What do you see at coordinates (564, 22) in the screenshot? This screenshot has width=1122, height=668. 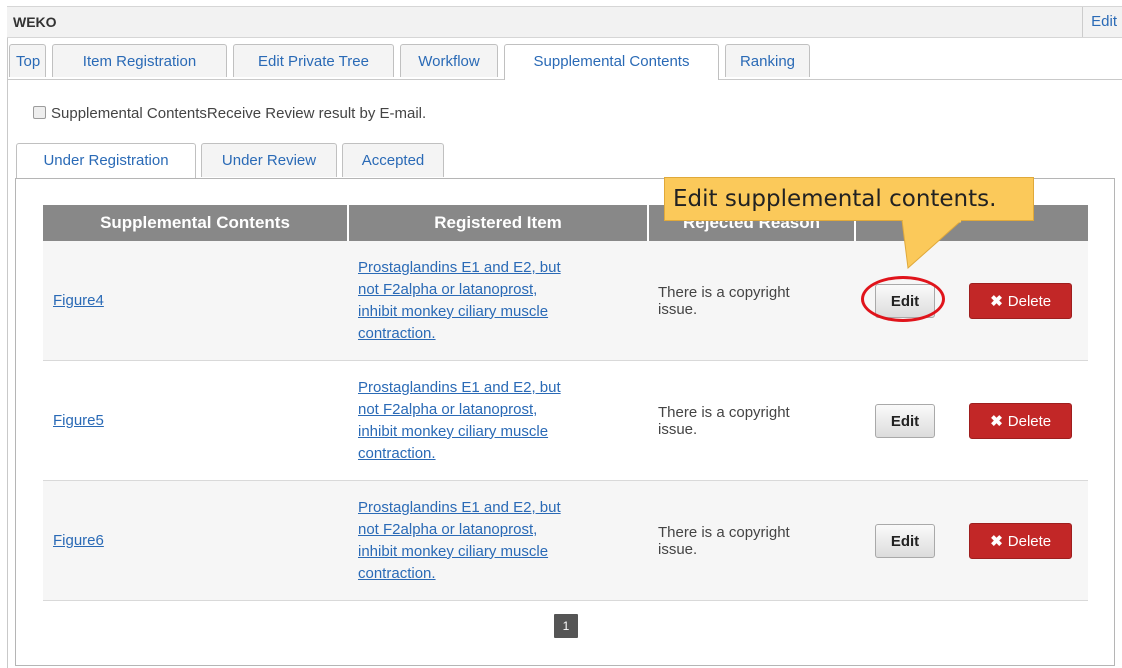 I see `top-bar: WEKO Edit` at bounding box center [564, 22].